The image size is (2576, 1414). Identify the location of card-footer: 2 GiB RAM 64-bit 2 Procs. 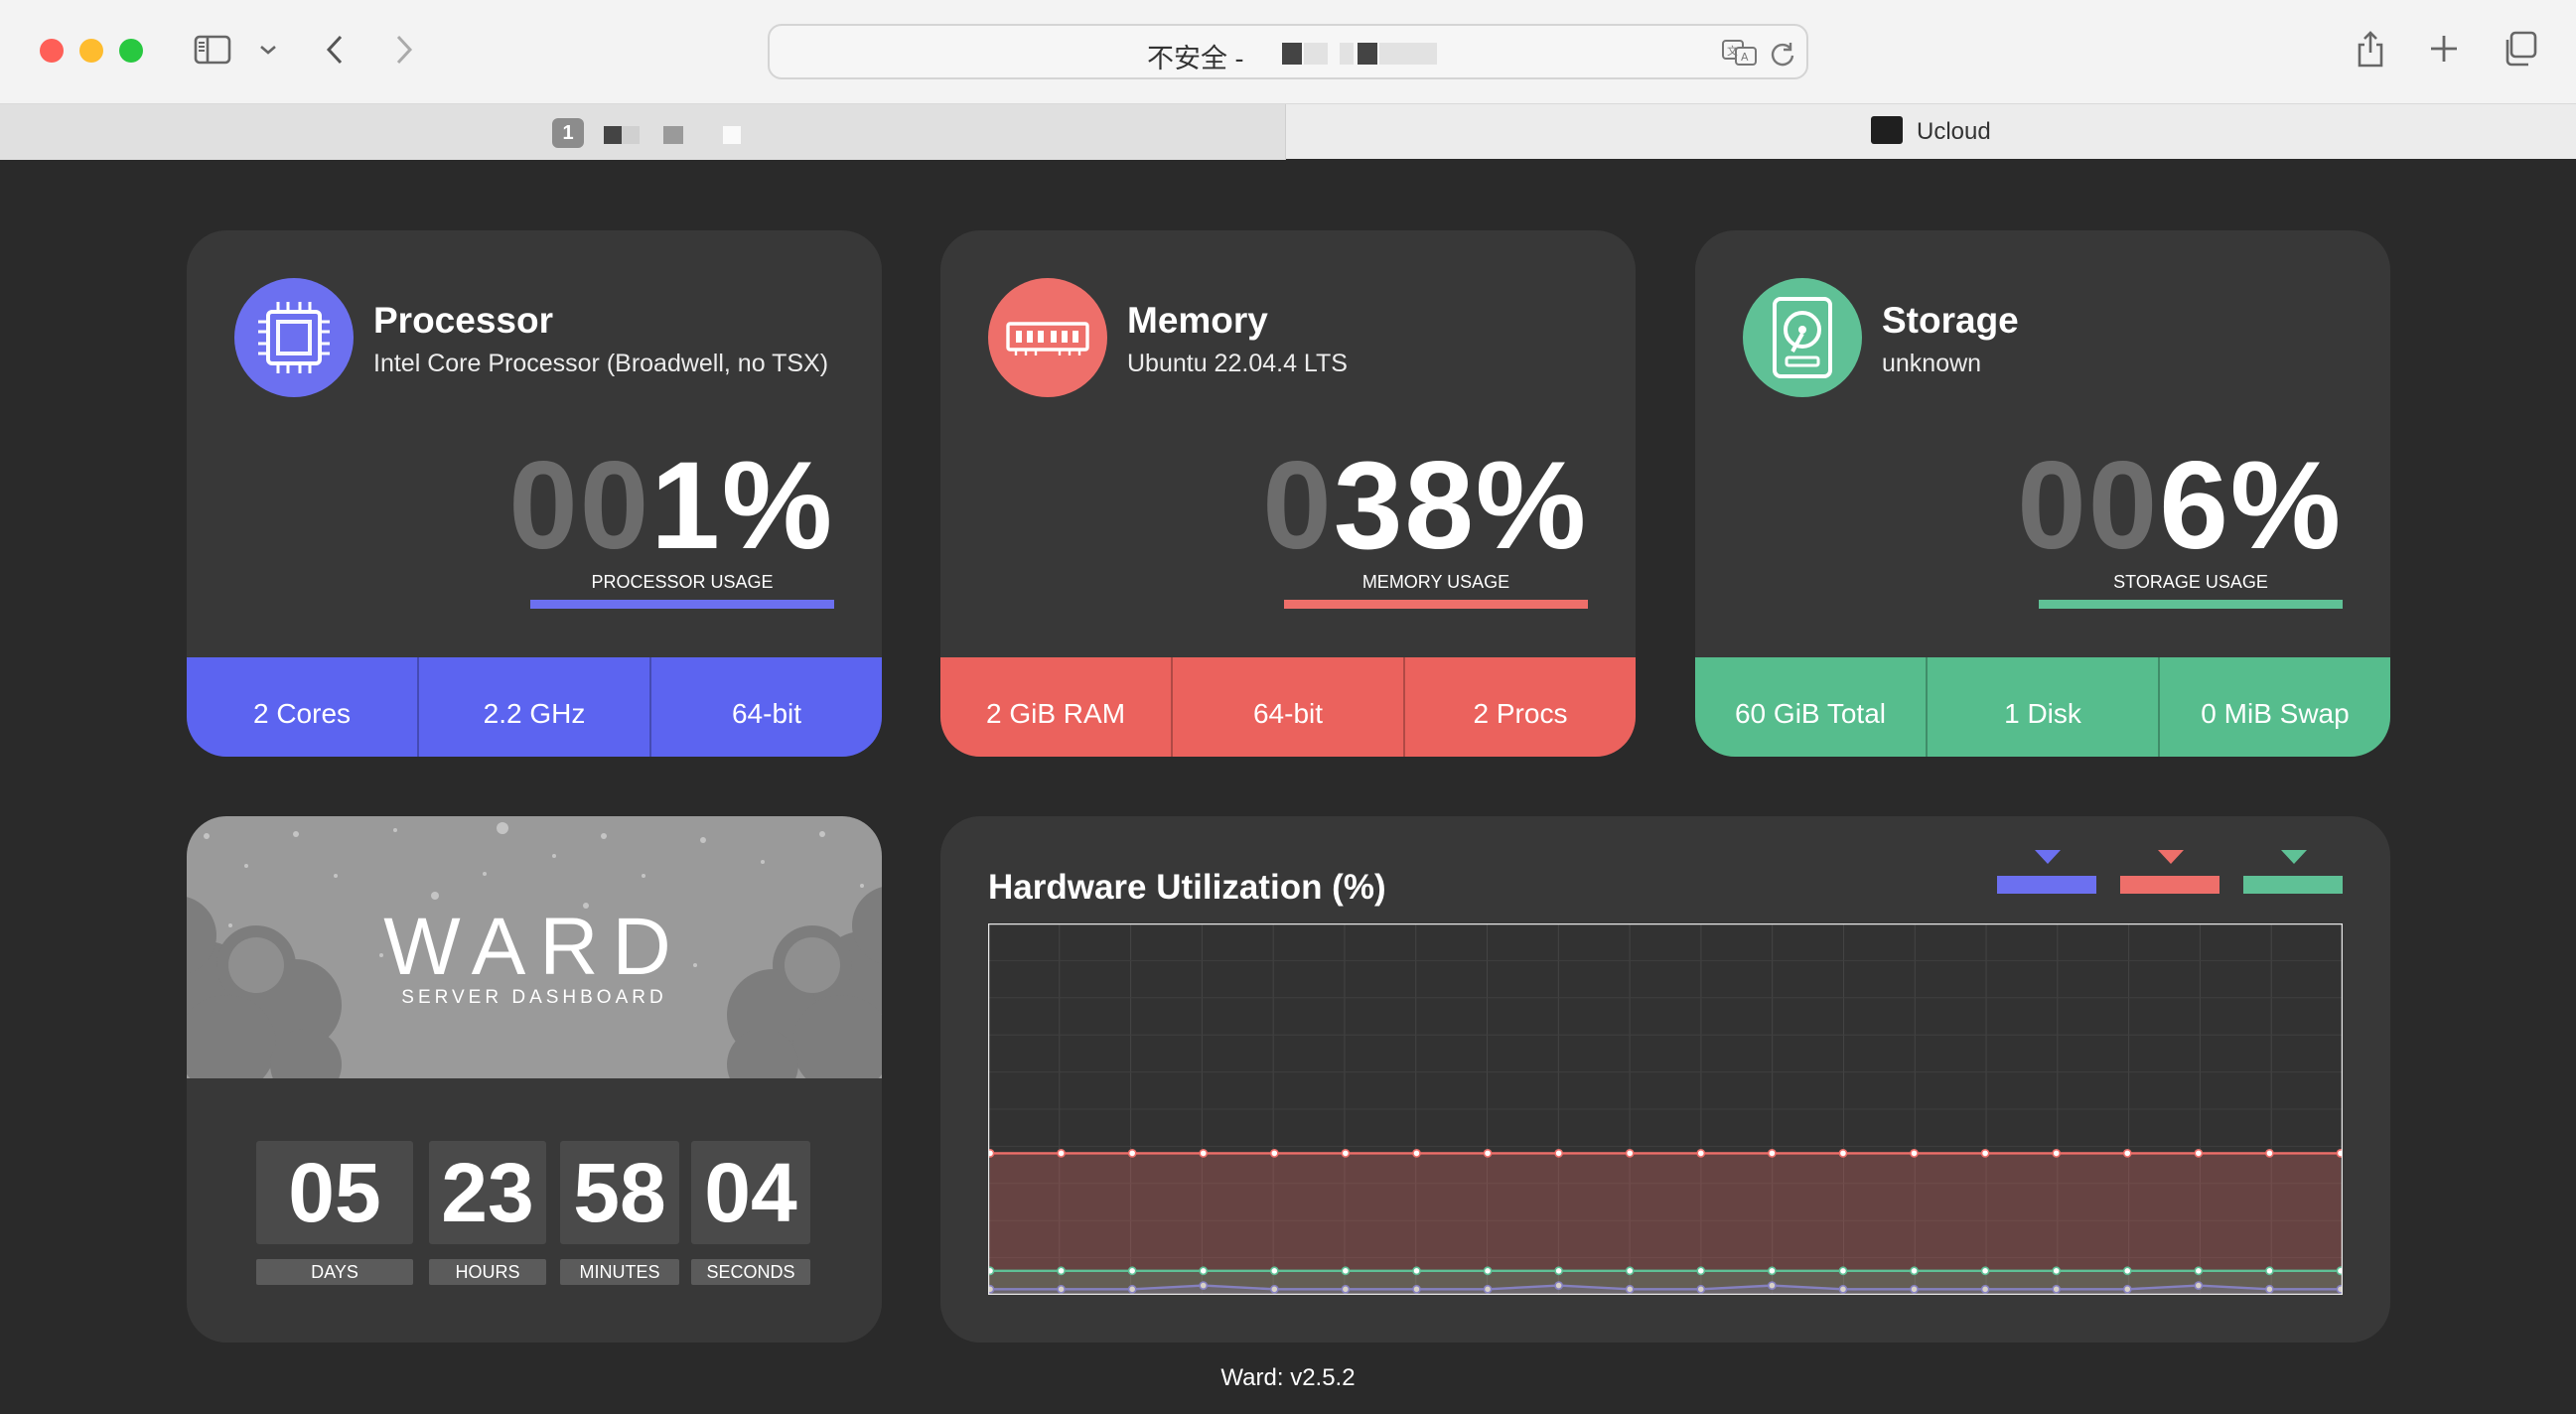
(1288, 707).